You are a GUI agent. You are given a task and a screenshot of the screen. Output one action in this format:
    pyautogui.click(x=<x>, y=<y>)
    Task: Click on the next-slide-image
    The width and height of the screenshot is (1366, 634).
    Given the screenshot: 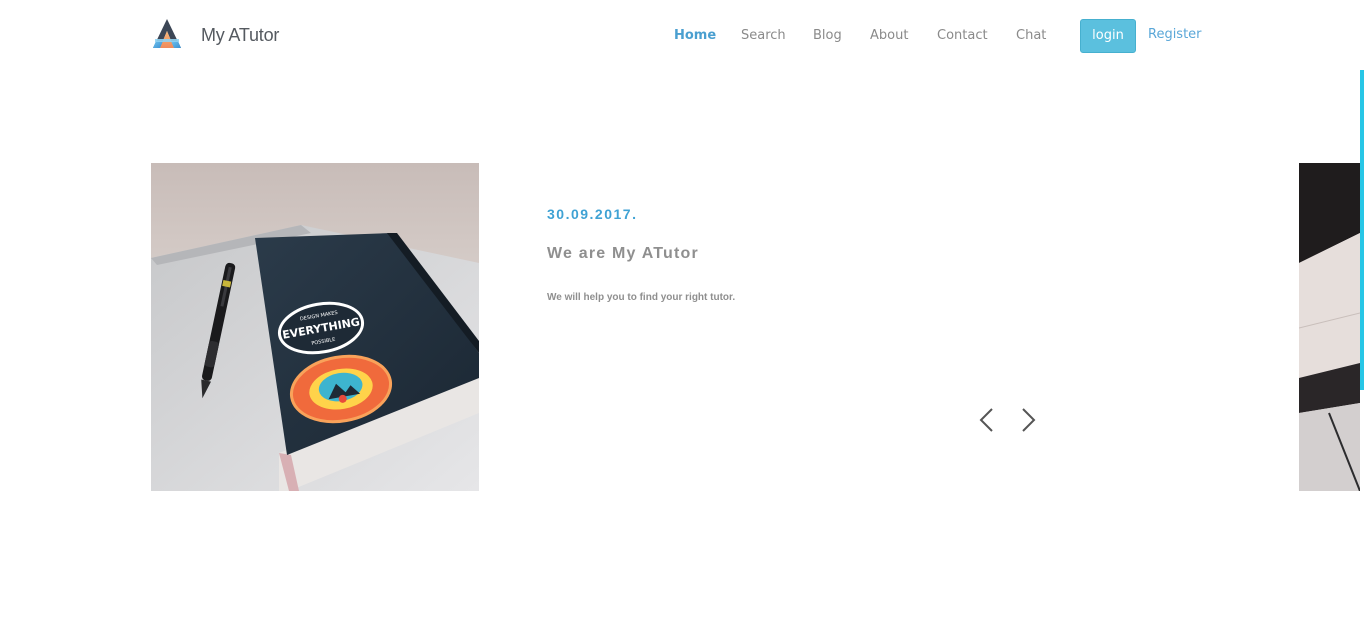 What is the action you would take?
    pyautogui.click(x=1329, y=327)
    